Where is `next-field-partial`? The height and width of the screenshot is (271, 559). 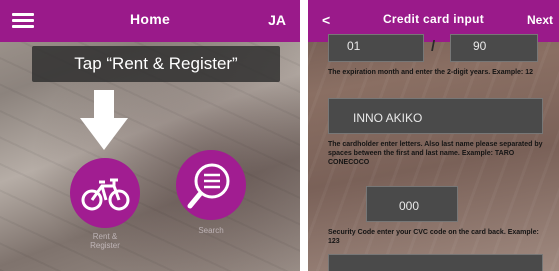
next-field-partial is located at coordinates (435, 262).